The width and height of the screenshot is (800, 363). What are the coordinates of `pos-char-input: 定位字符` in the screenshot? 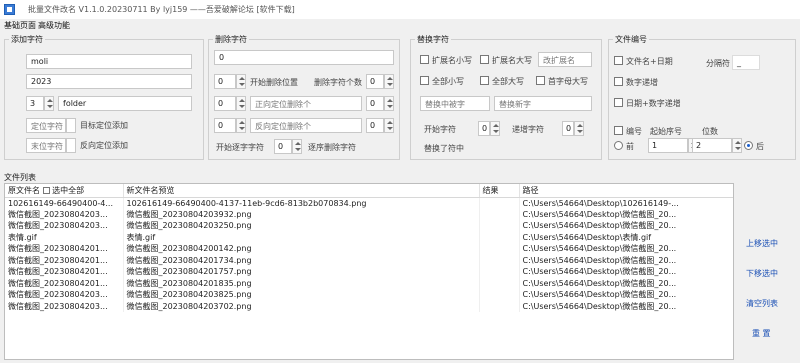 It's located at (46, 125).